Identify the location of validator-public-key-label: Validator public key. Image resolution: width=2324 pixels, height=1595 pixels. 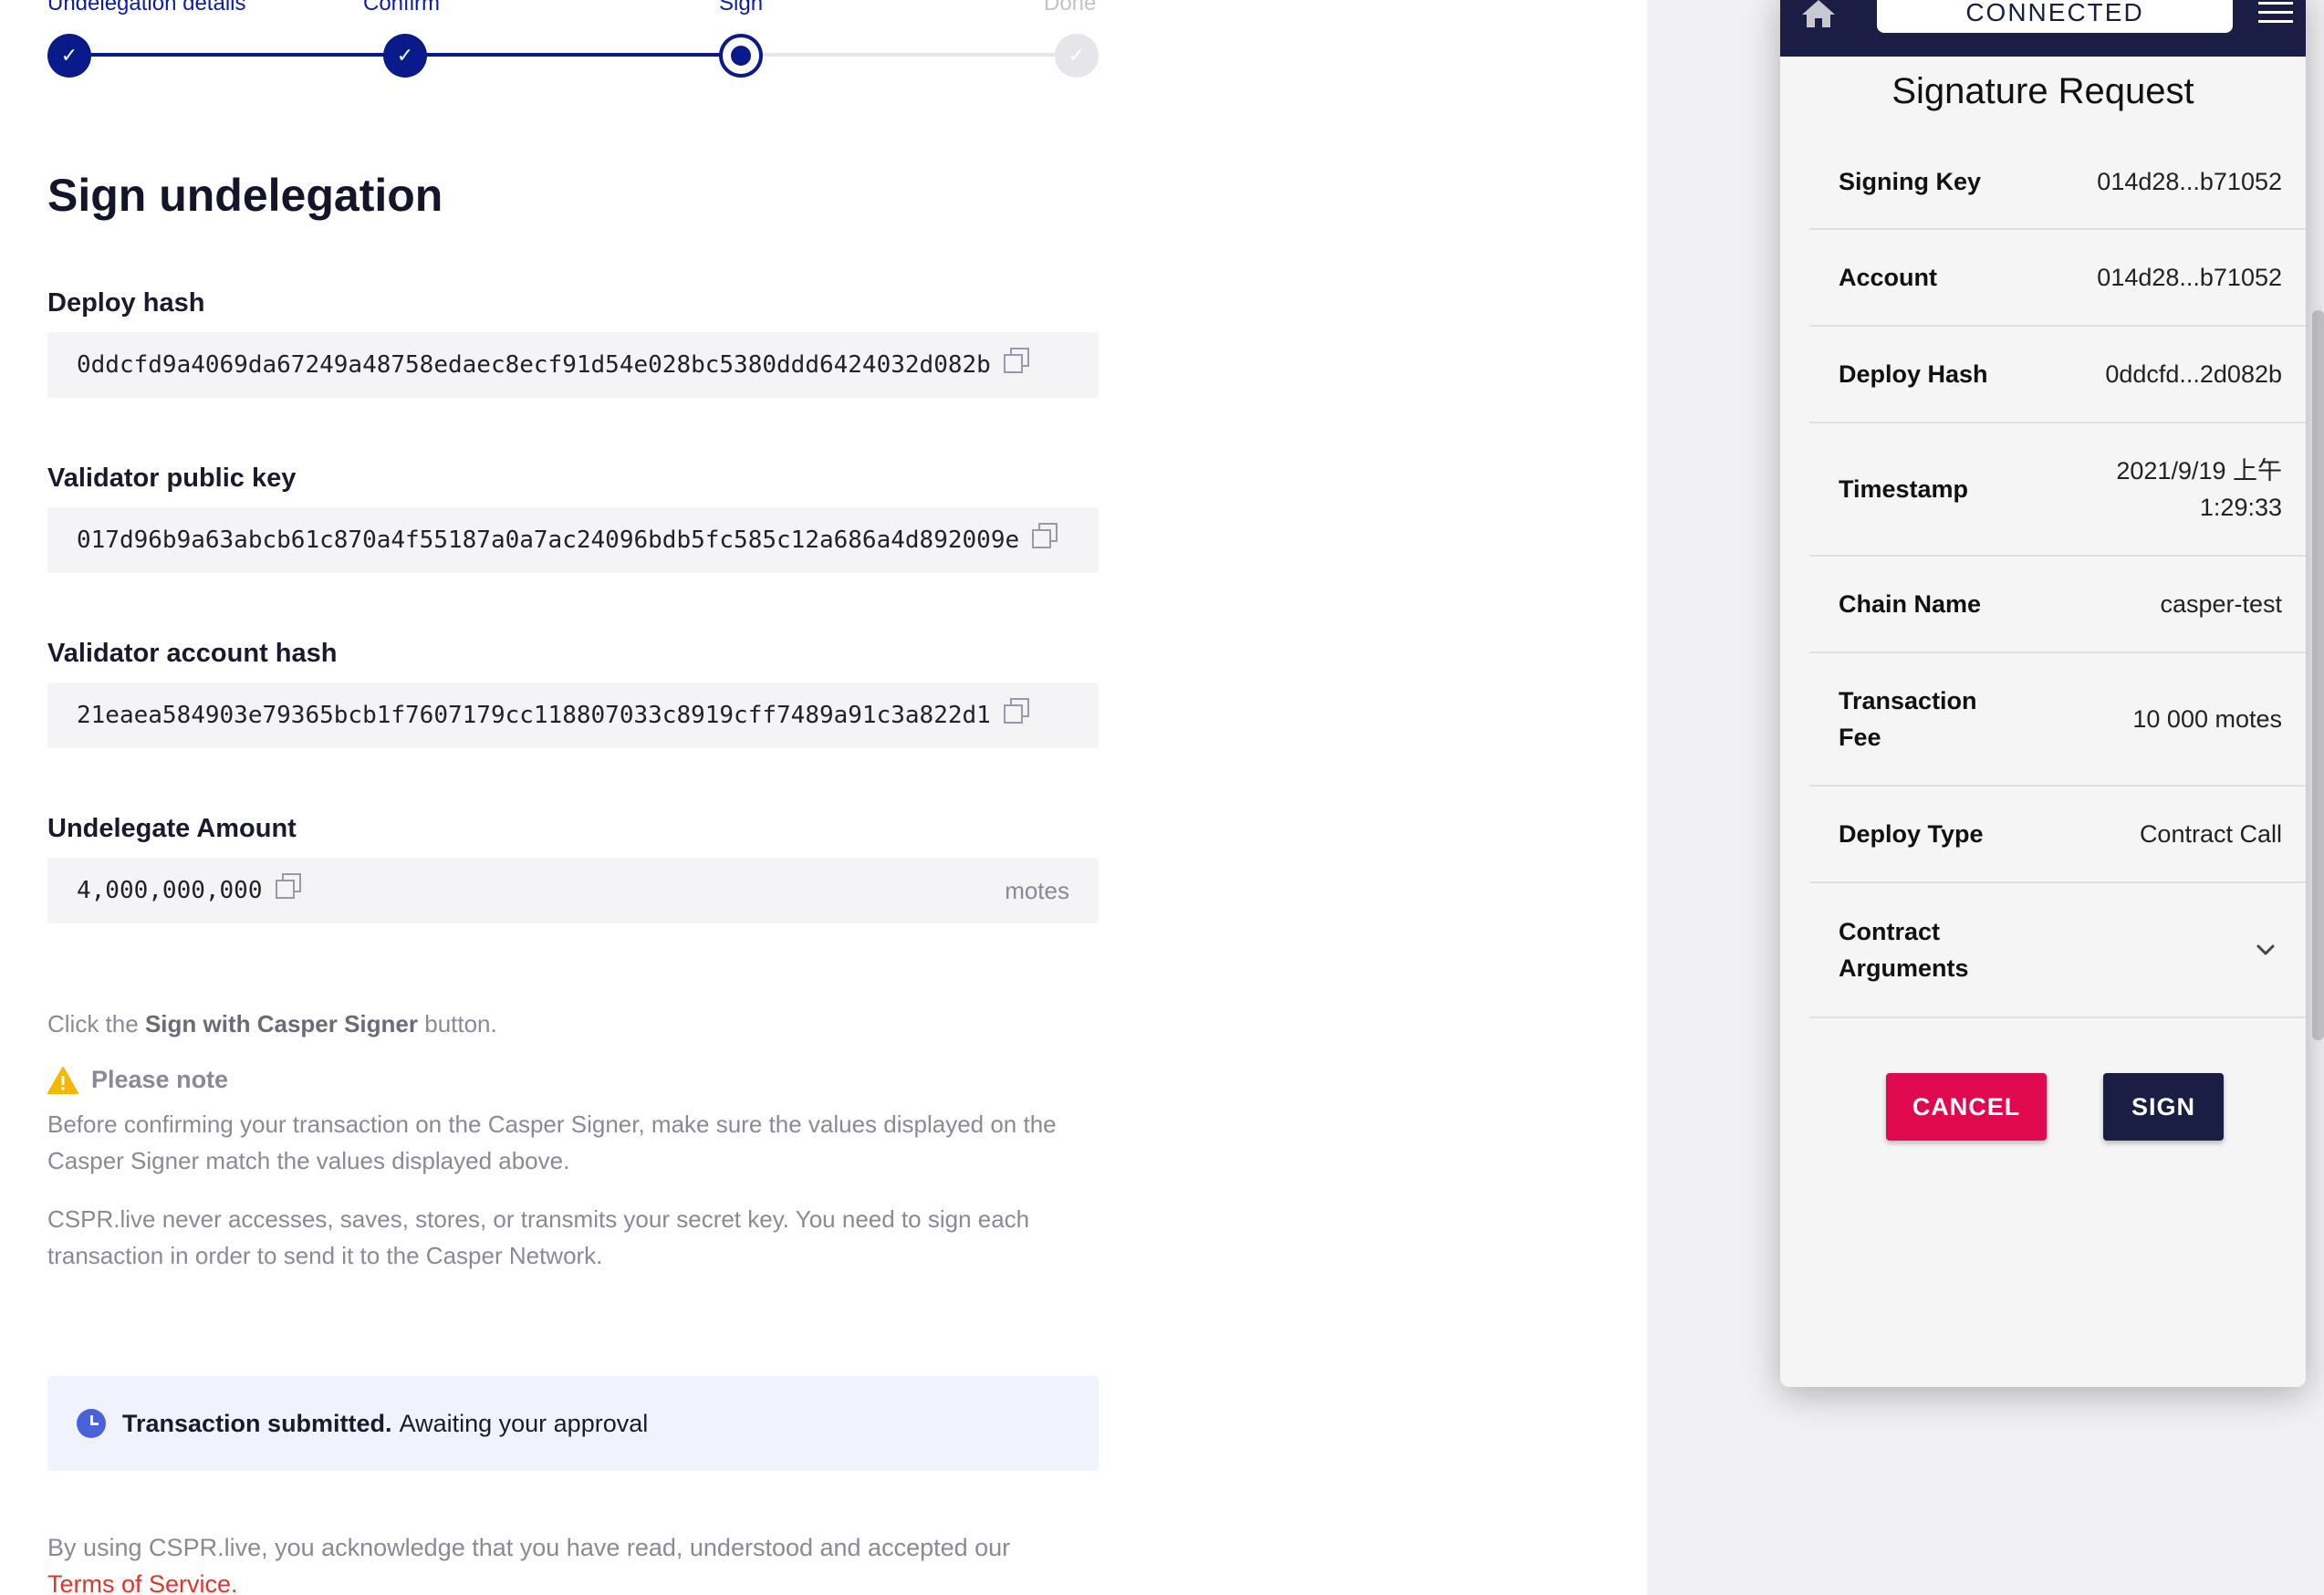
(172, 478).